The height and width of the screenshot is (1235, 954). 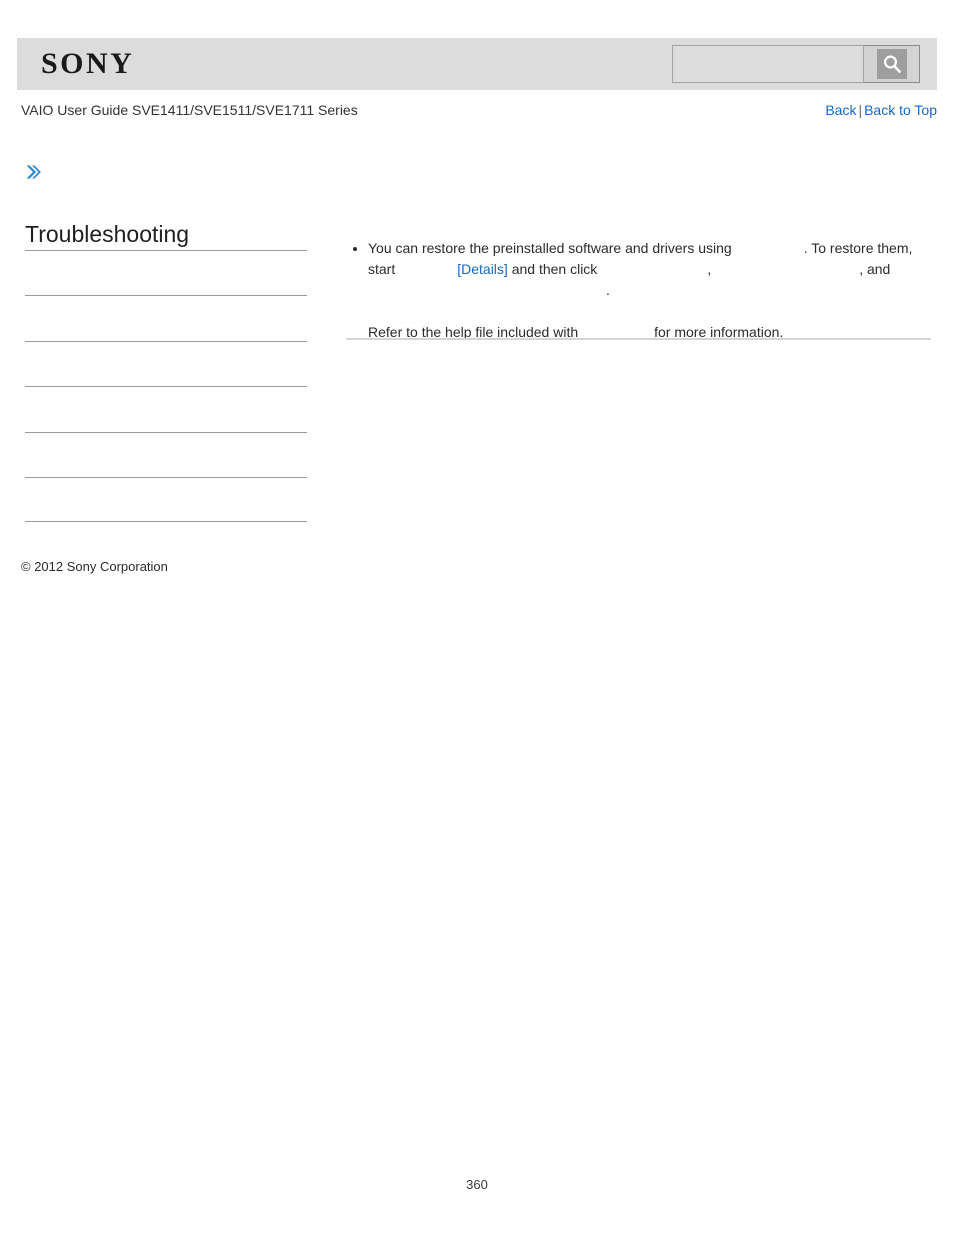 I want to click on sony-logo: SONY, so click(x=88, y=63).